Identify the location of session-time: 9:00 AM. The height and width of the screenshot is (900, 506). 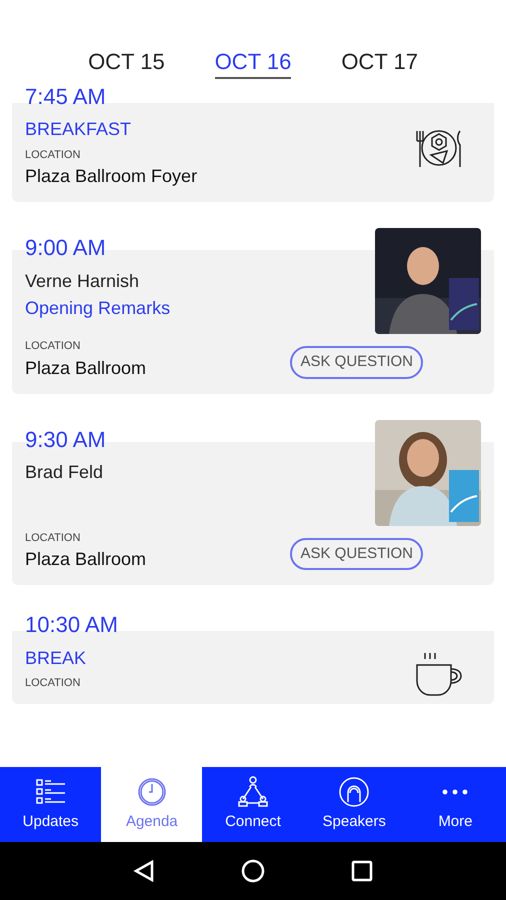
(66, 248).